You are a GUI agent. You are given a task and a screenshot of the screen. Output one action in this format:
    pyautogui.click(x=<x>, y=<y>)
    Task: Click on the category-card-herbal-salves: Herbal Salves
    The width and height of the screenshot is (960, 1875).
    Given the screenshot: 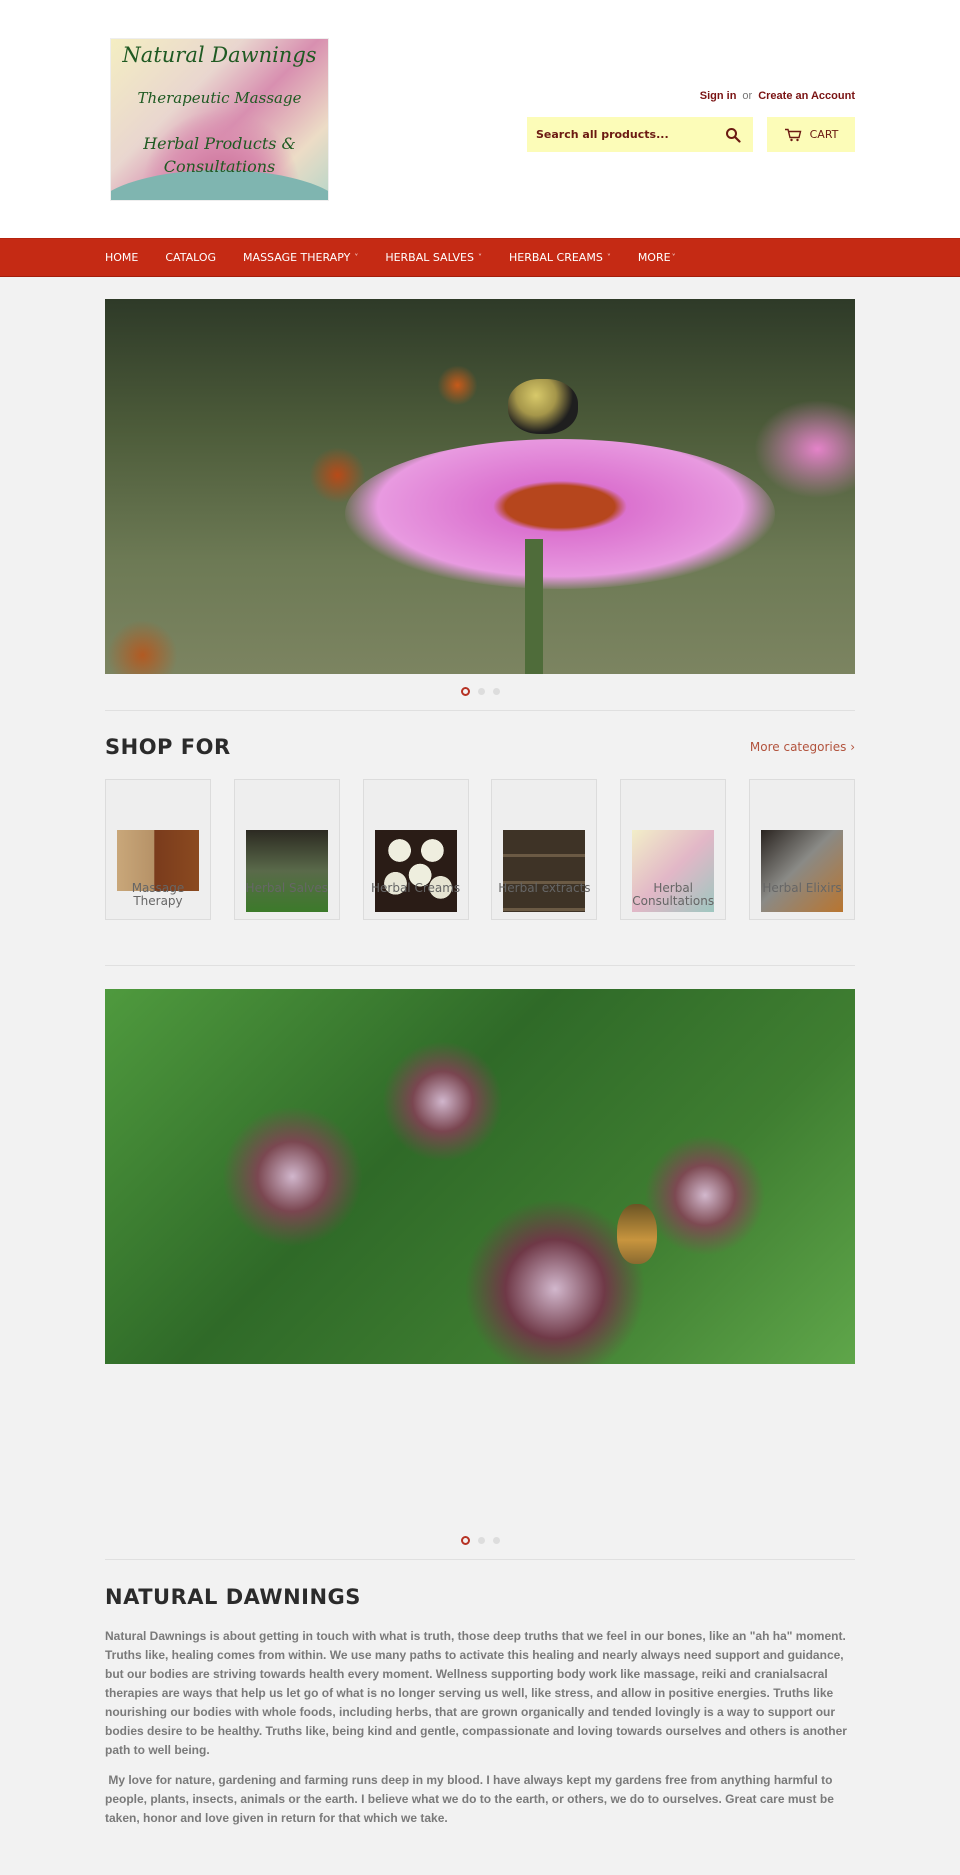 What is the action you would take?
    pyautogui.click(x=286, y=849)
    